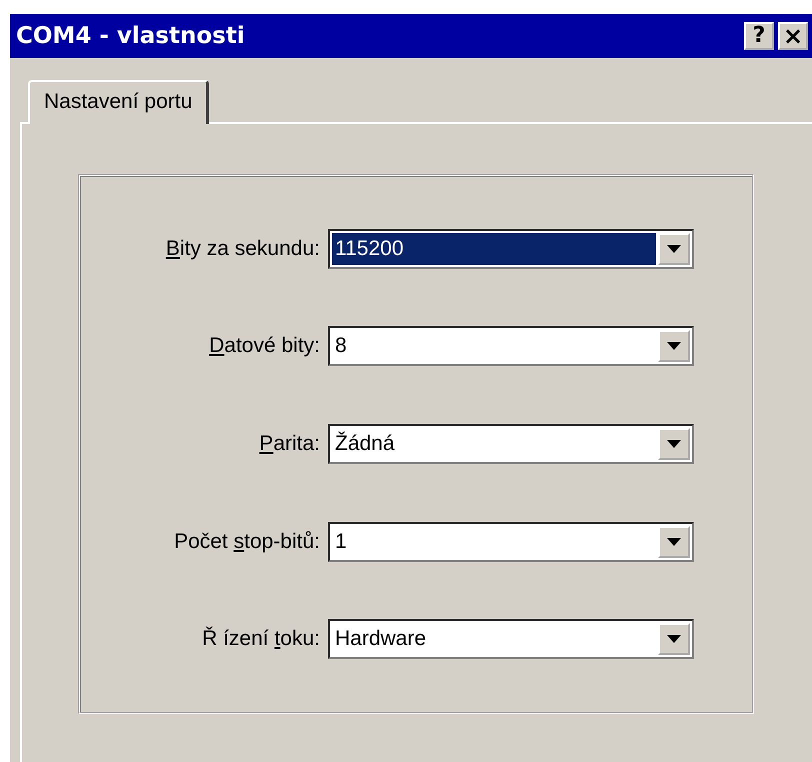 The image size is (812, 762). Describe the element at coordinates (341, 346) in the screenshot. I see `dropdown-value: 8` at that location.